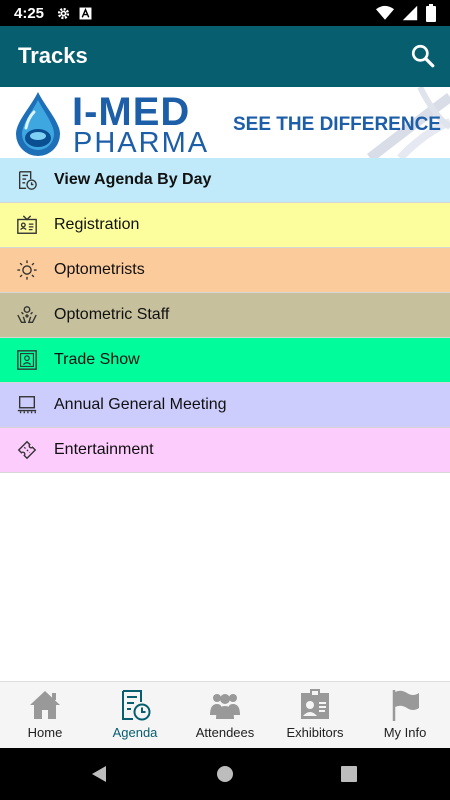  What do you see at coordinates (27, 450) in the screenshot?
I see `ticket-icon` at bounding box center [27, 450].